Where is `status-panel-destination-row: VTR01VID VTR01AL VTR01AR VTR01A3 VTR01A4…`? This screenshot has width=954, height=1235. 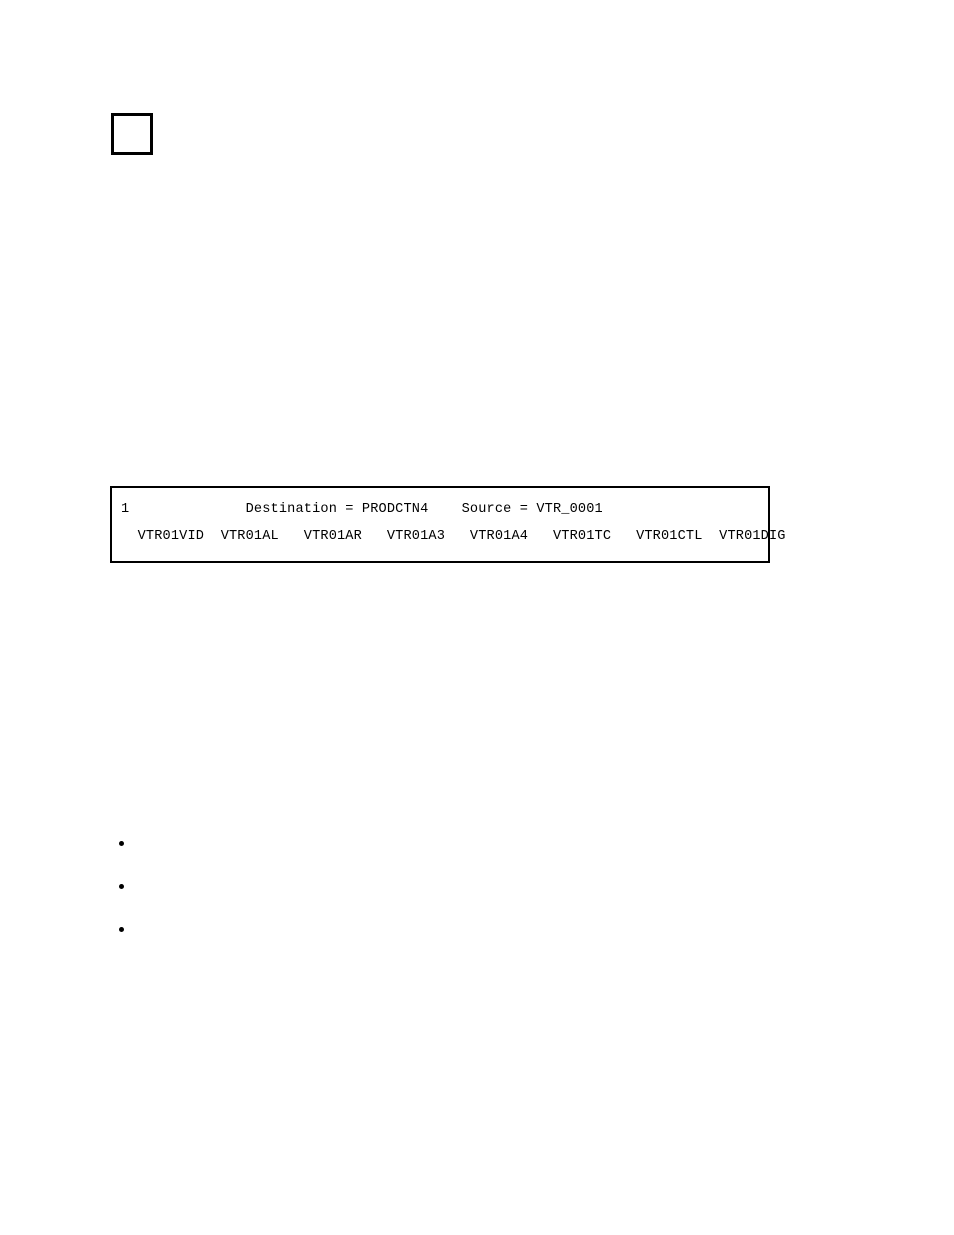
status-panel-destination-row: VTR01VID VTR01AL VTR01AR VTR01A3 VTR01A4… is located at coordinates (453, 536).